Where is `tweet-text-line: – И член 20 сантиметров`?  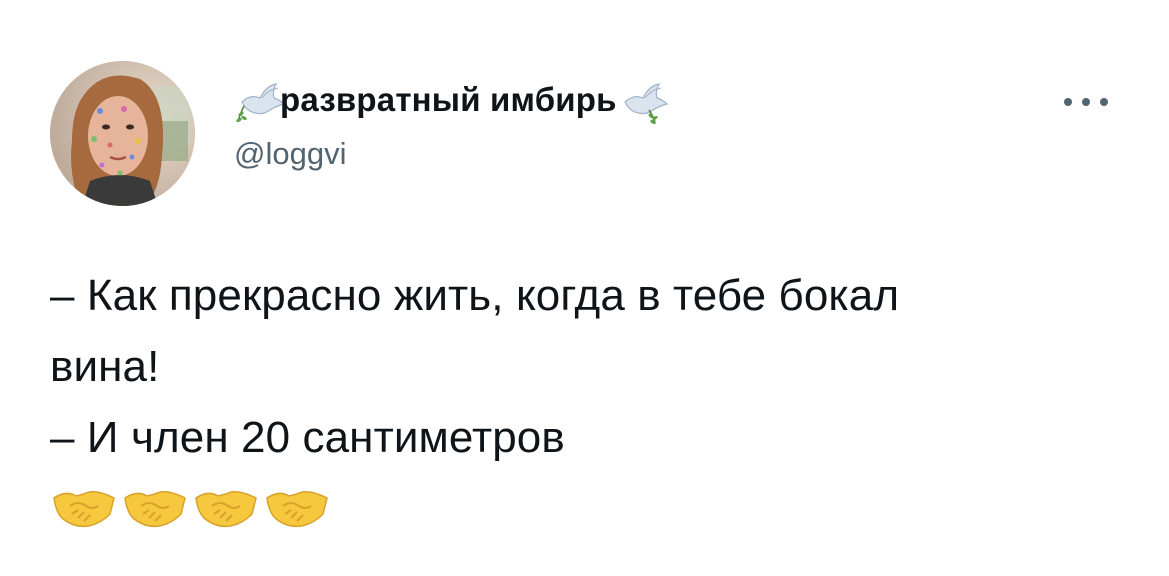
tweet-text-line: – И член 20 сантиметров is located at coordinates (307, 437).